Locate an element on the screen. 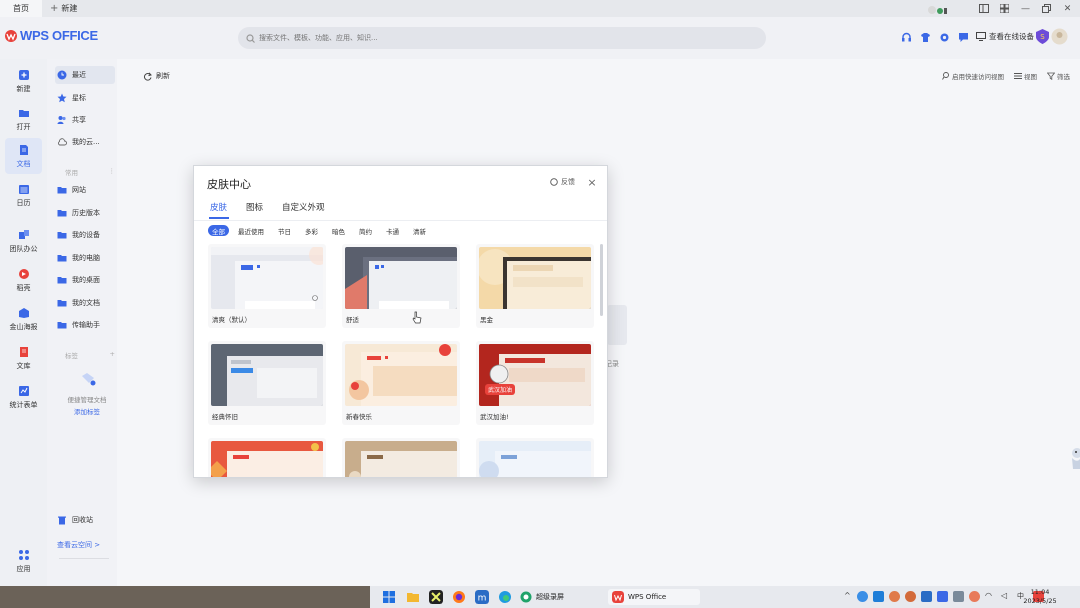 The width and height of the screenshot is (1080, 608). sidebar-toggle-icon is located at coordinates (983, 8).